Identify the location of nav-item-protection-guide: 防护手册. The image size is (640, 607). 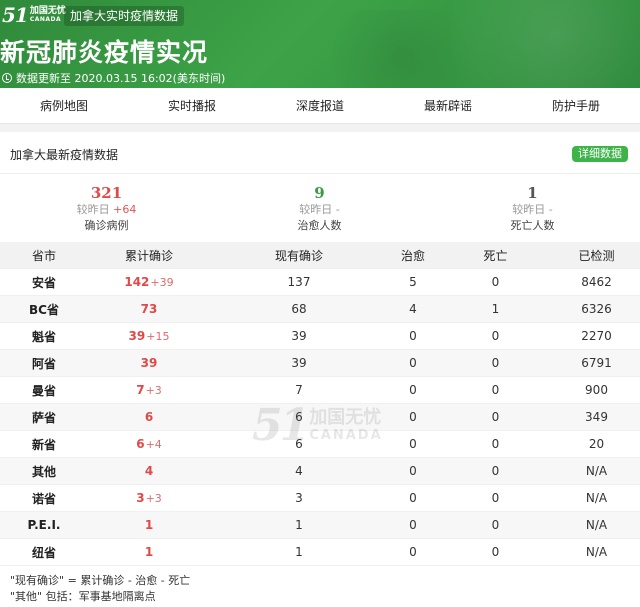
(576, 105).